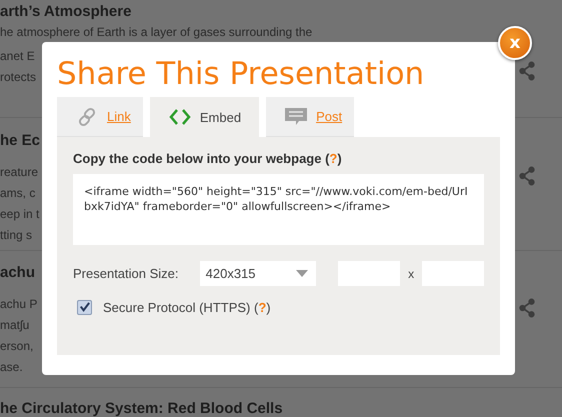 This screenshot has width=562, height=417. Describe the element at coordinates (18, 273) in the screenshot. I see `article-title: achu` at that location.